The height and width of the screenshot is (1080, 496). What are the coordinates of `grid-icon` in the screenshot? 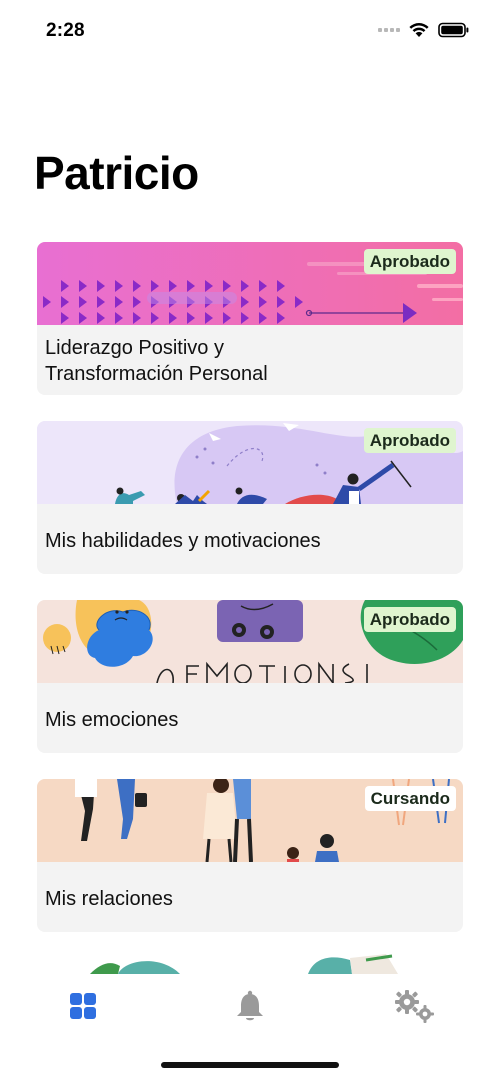 It's located at (83, 1006).